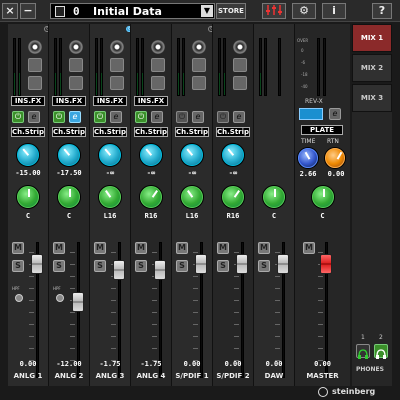  I want to click on chevron-down-icon: ▼, so click(207, 11).